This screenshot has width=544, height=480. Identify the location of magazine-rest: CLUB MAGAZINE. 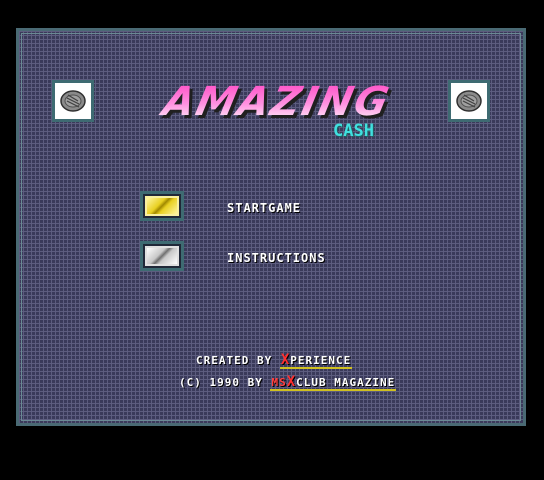
(346, 382).